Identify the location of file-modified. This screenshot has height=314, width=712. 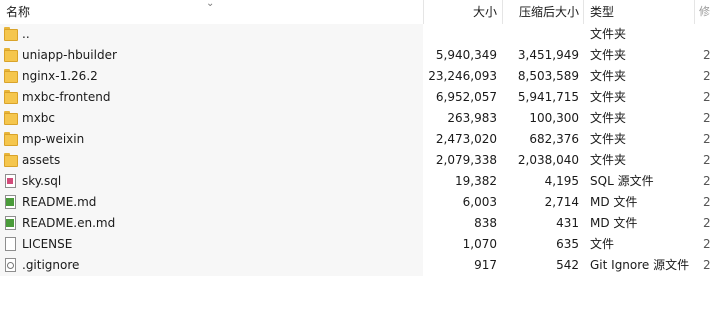
(707, 34).